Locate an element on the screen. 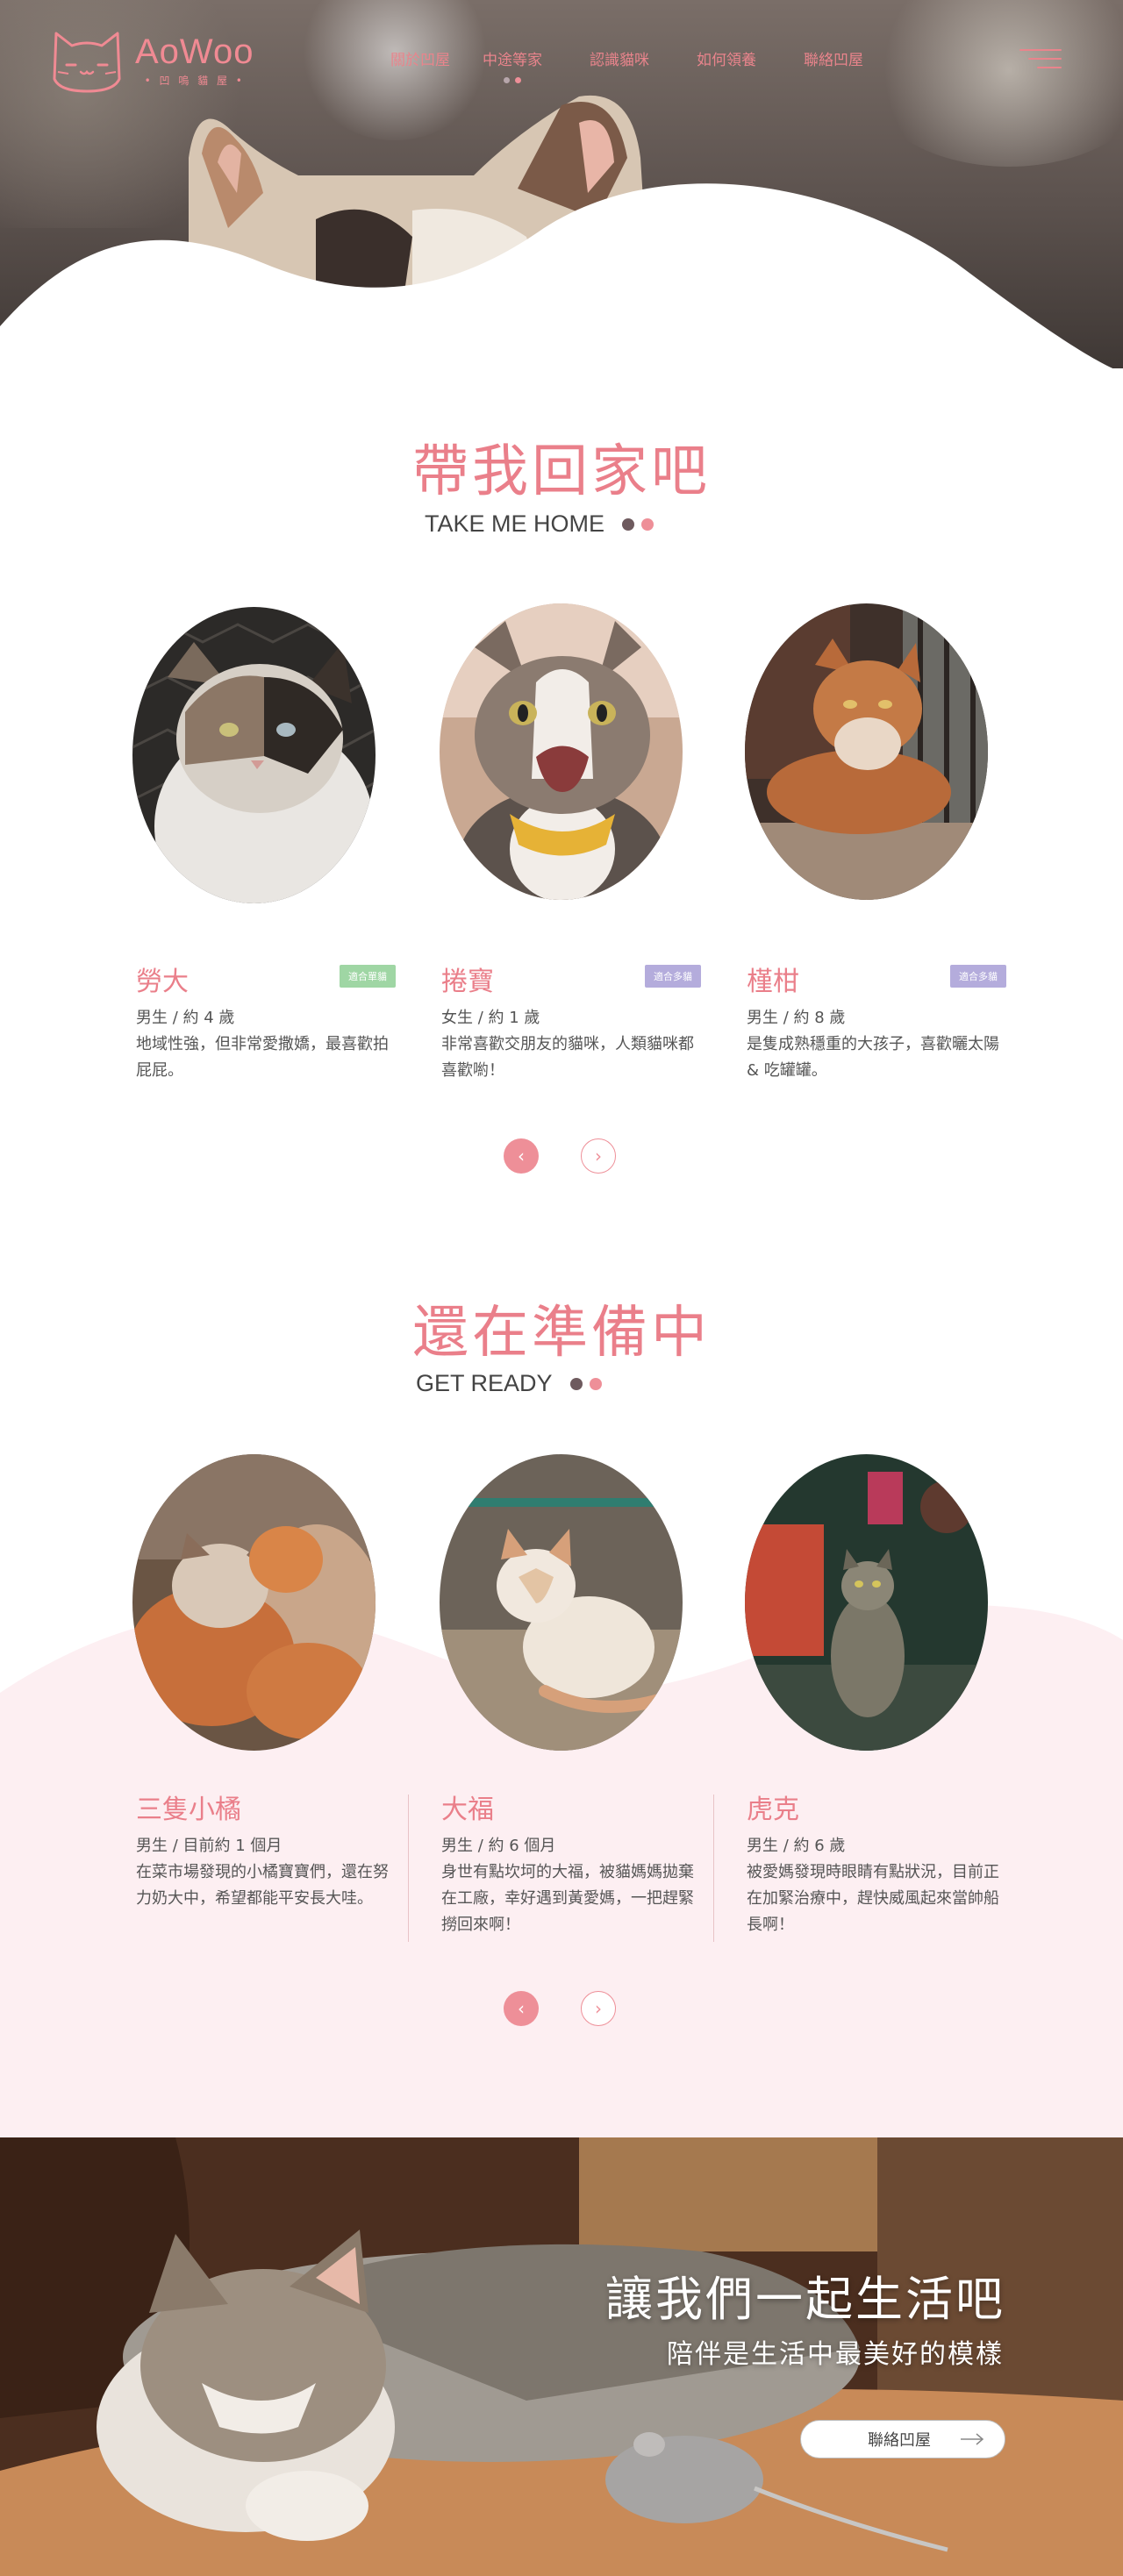 The height and width of the screenshot is (2576, 1123). nav-item-about: 關於凹屋 is located at coordinates (424, 58).